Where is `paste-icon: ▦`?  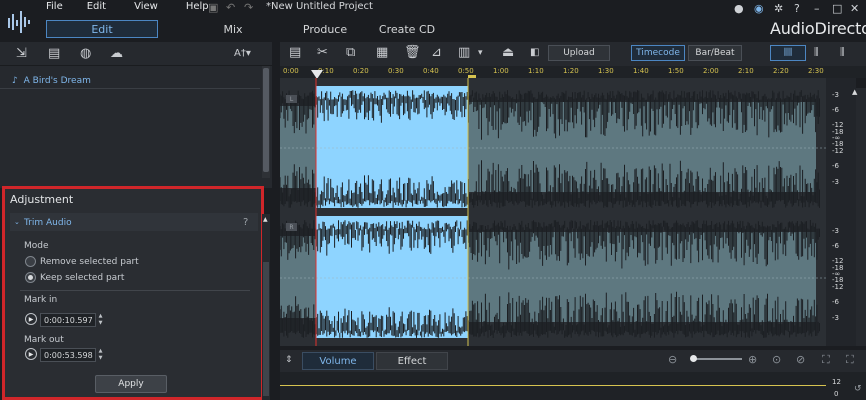
paste-icon: ▦ is located at coordinates (382, 52).